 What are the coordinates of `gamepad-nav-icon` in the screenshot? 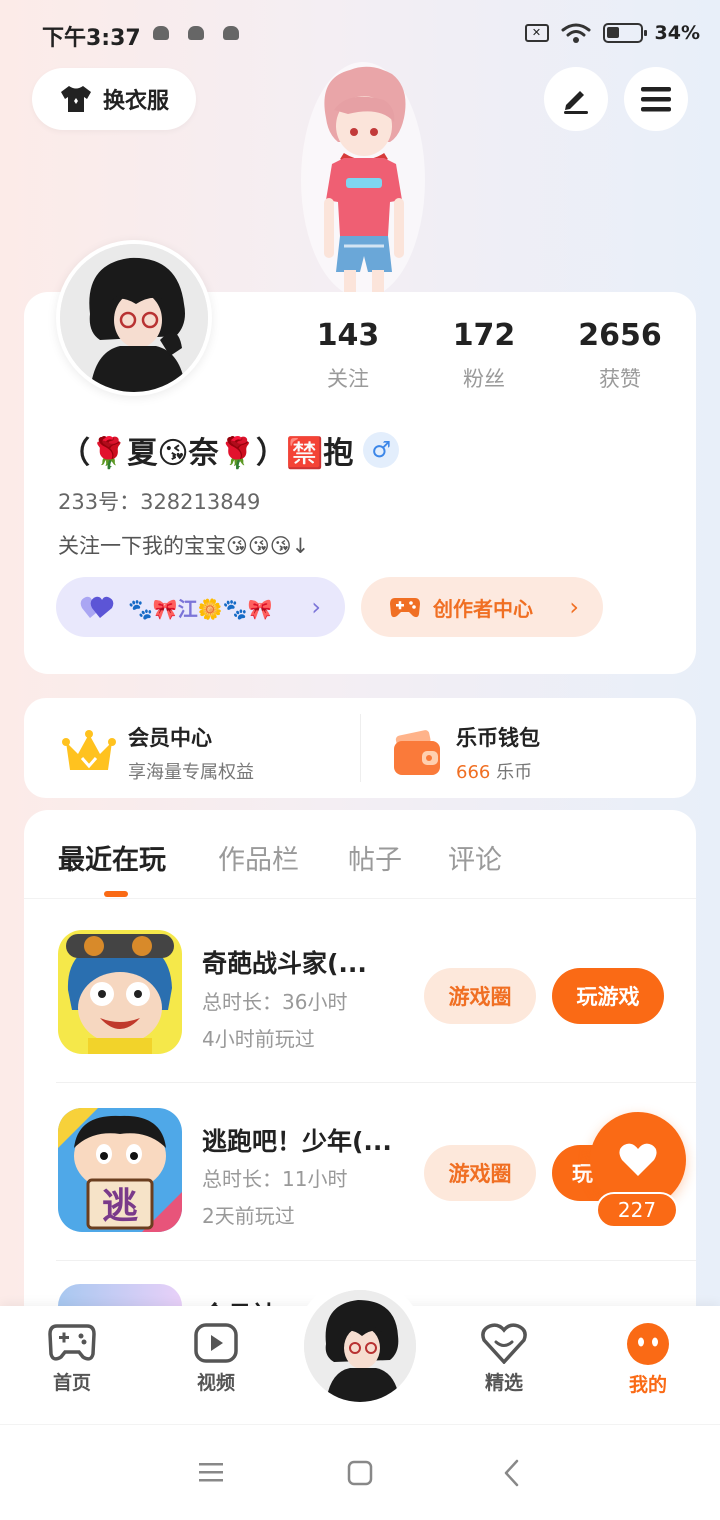 It's located at (72, 1342).